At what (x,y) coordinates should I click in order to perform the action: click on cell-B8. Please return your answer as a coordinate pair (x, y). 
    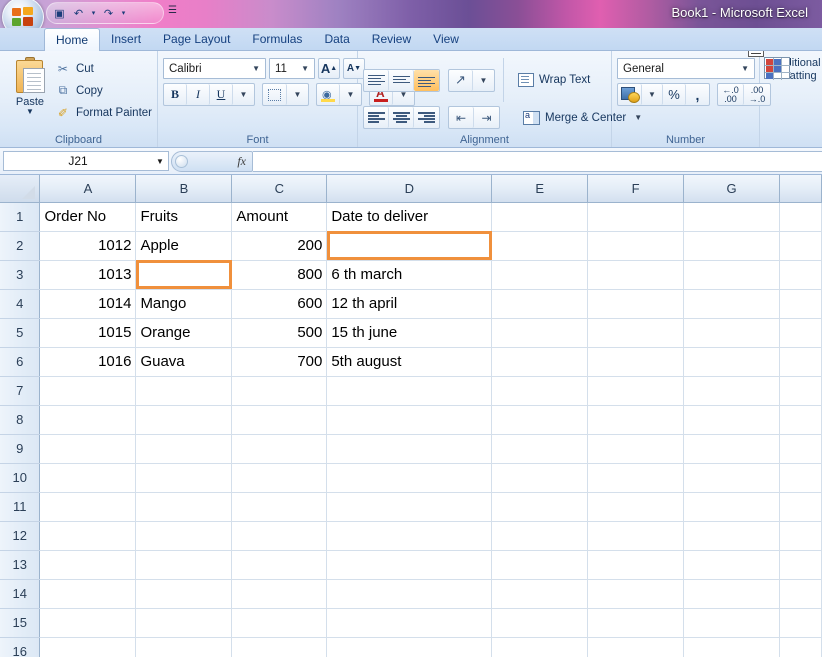
    Looking at the image, I should click on (184, 420).